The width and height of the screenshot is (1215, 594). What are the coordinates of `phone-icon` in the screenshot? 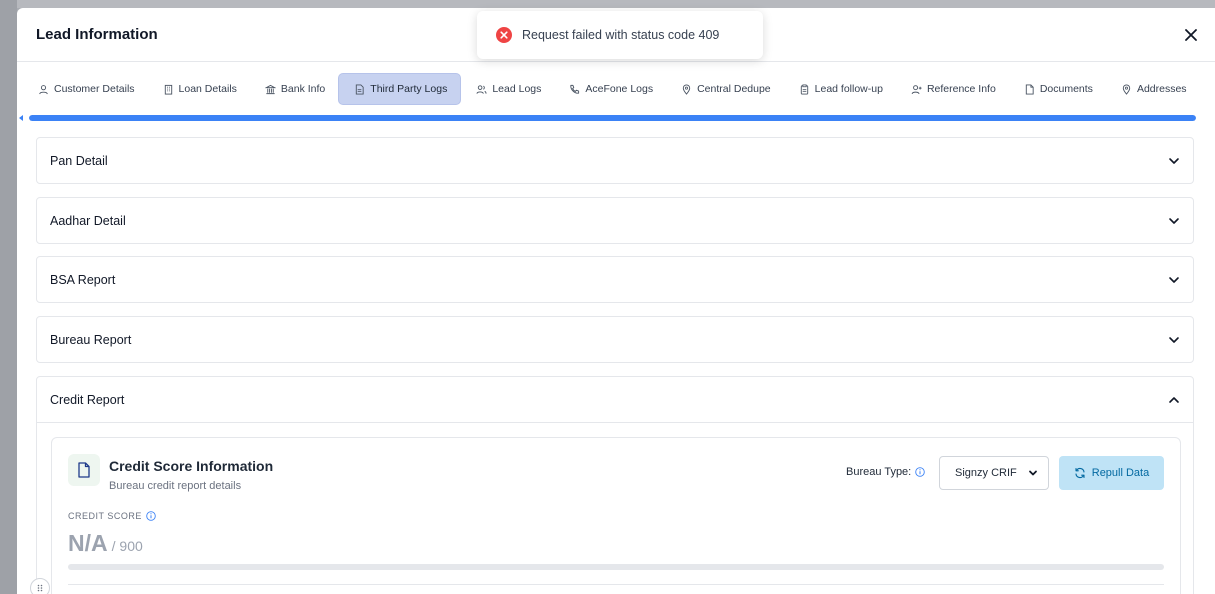 It's located at (575, 89).